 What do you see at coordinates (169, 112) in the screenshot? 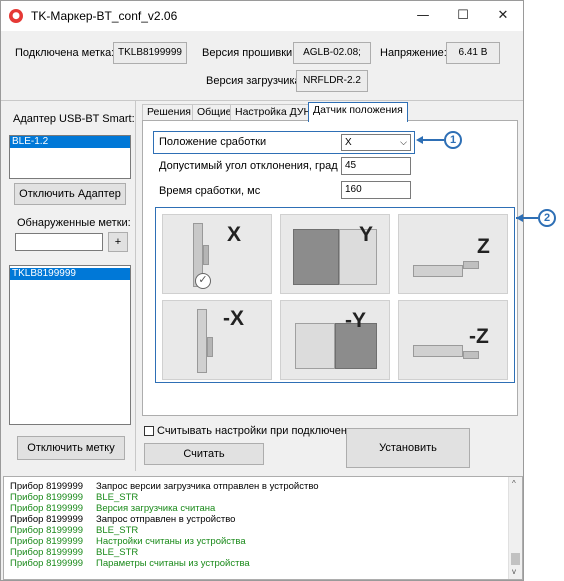
I see `tab-decisions: Решения` at bounding box center [169, 112].